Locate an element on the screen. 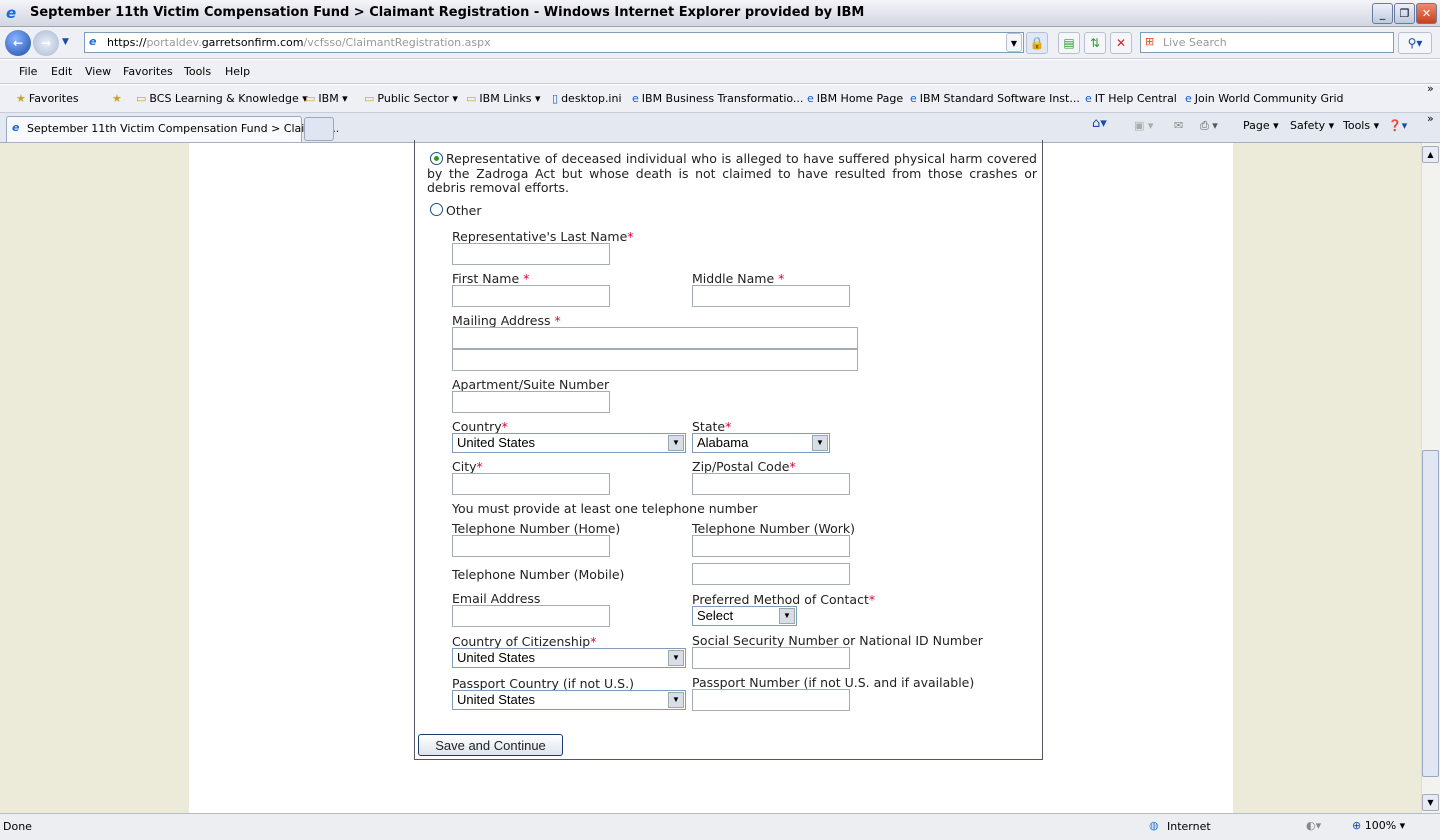  zoom-control: ⊕ 100% ▾ is located at coordinates (1378, 825).